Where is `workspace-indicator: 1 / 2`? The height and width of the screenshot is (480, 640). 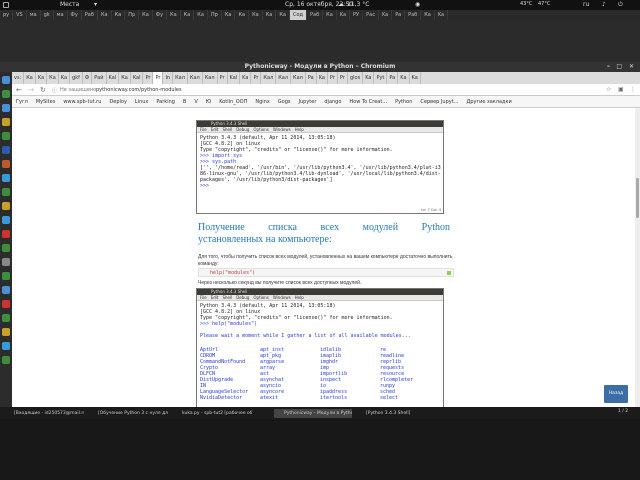
workspace-indicator: 1 / 2 is located at coordinates (623, 411).